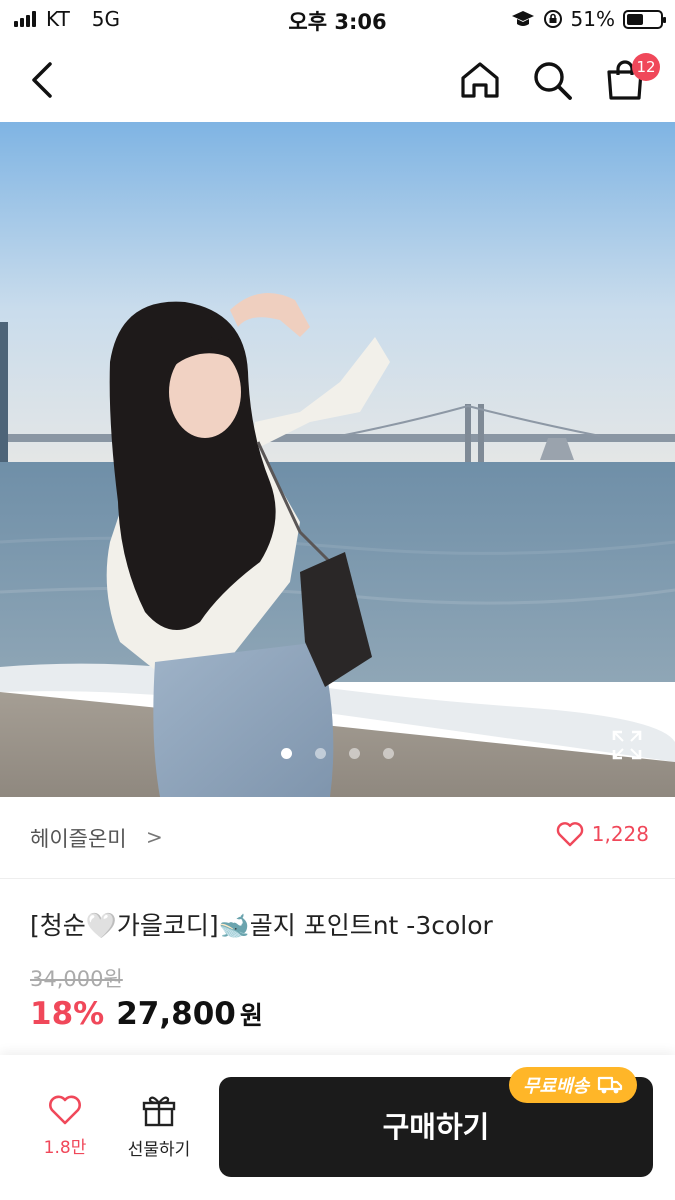 The image size is (675, 1200). I want to click on gift-icon, so click(159, 1111).